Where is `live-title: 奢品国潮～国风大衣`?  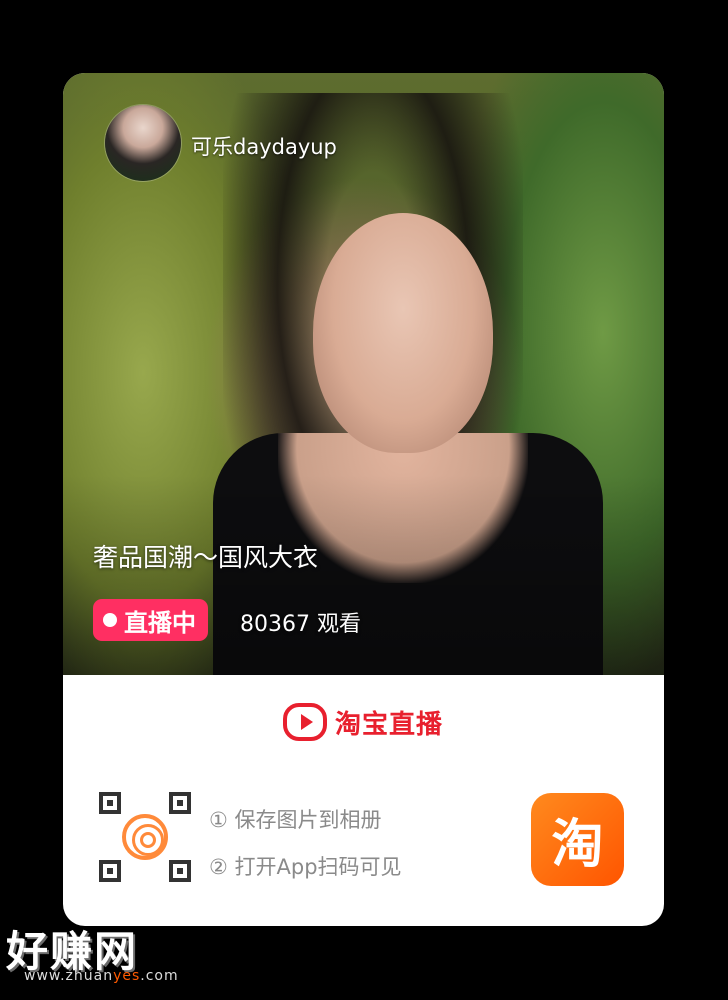
live-title: 奢品国潮～国风大衣 is located at coordinates (206, 557).